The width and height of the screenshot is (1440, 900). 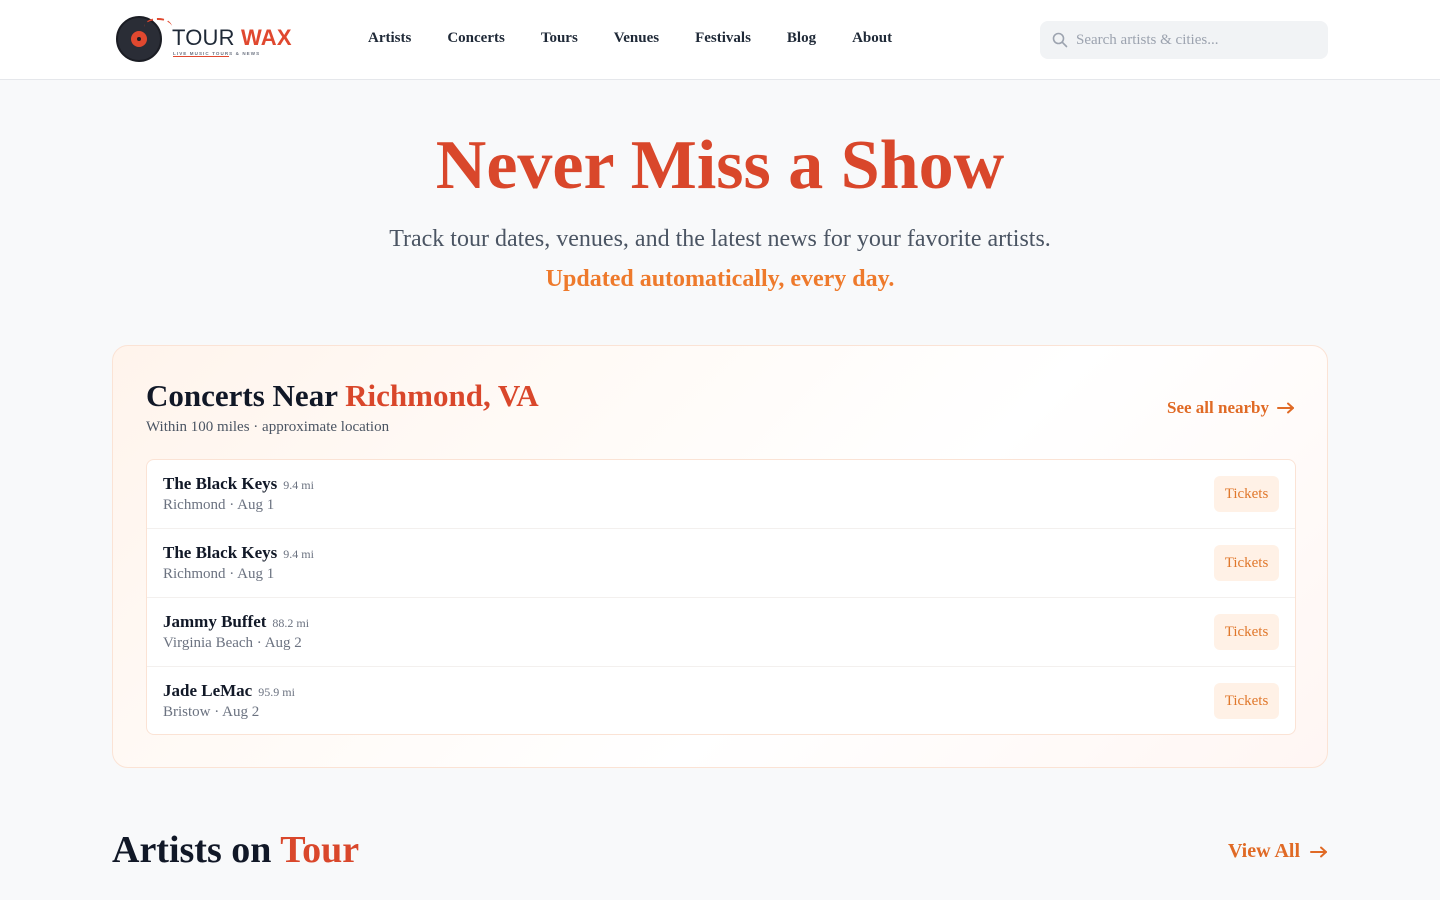 I want to click on nav-item-about: About, so click(x=872, y=38).